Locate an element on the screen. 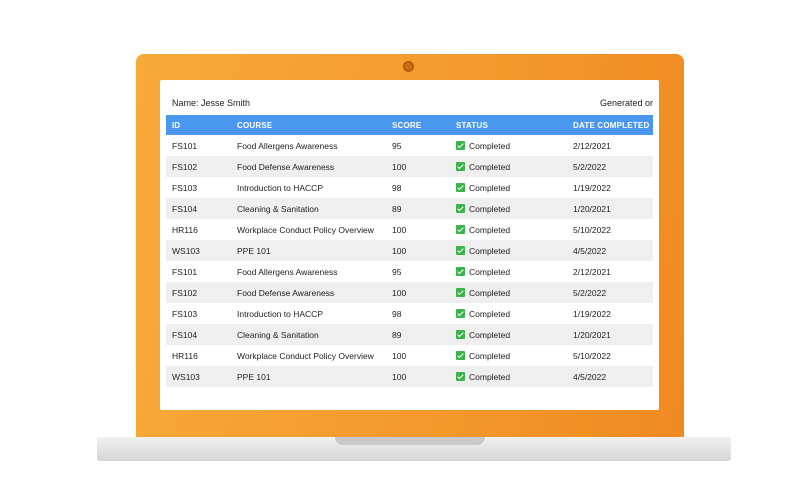 The height and width of the screenshot is (500, 800). cell-id-text: FS103 is located at coordinates (185, 313).